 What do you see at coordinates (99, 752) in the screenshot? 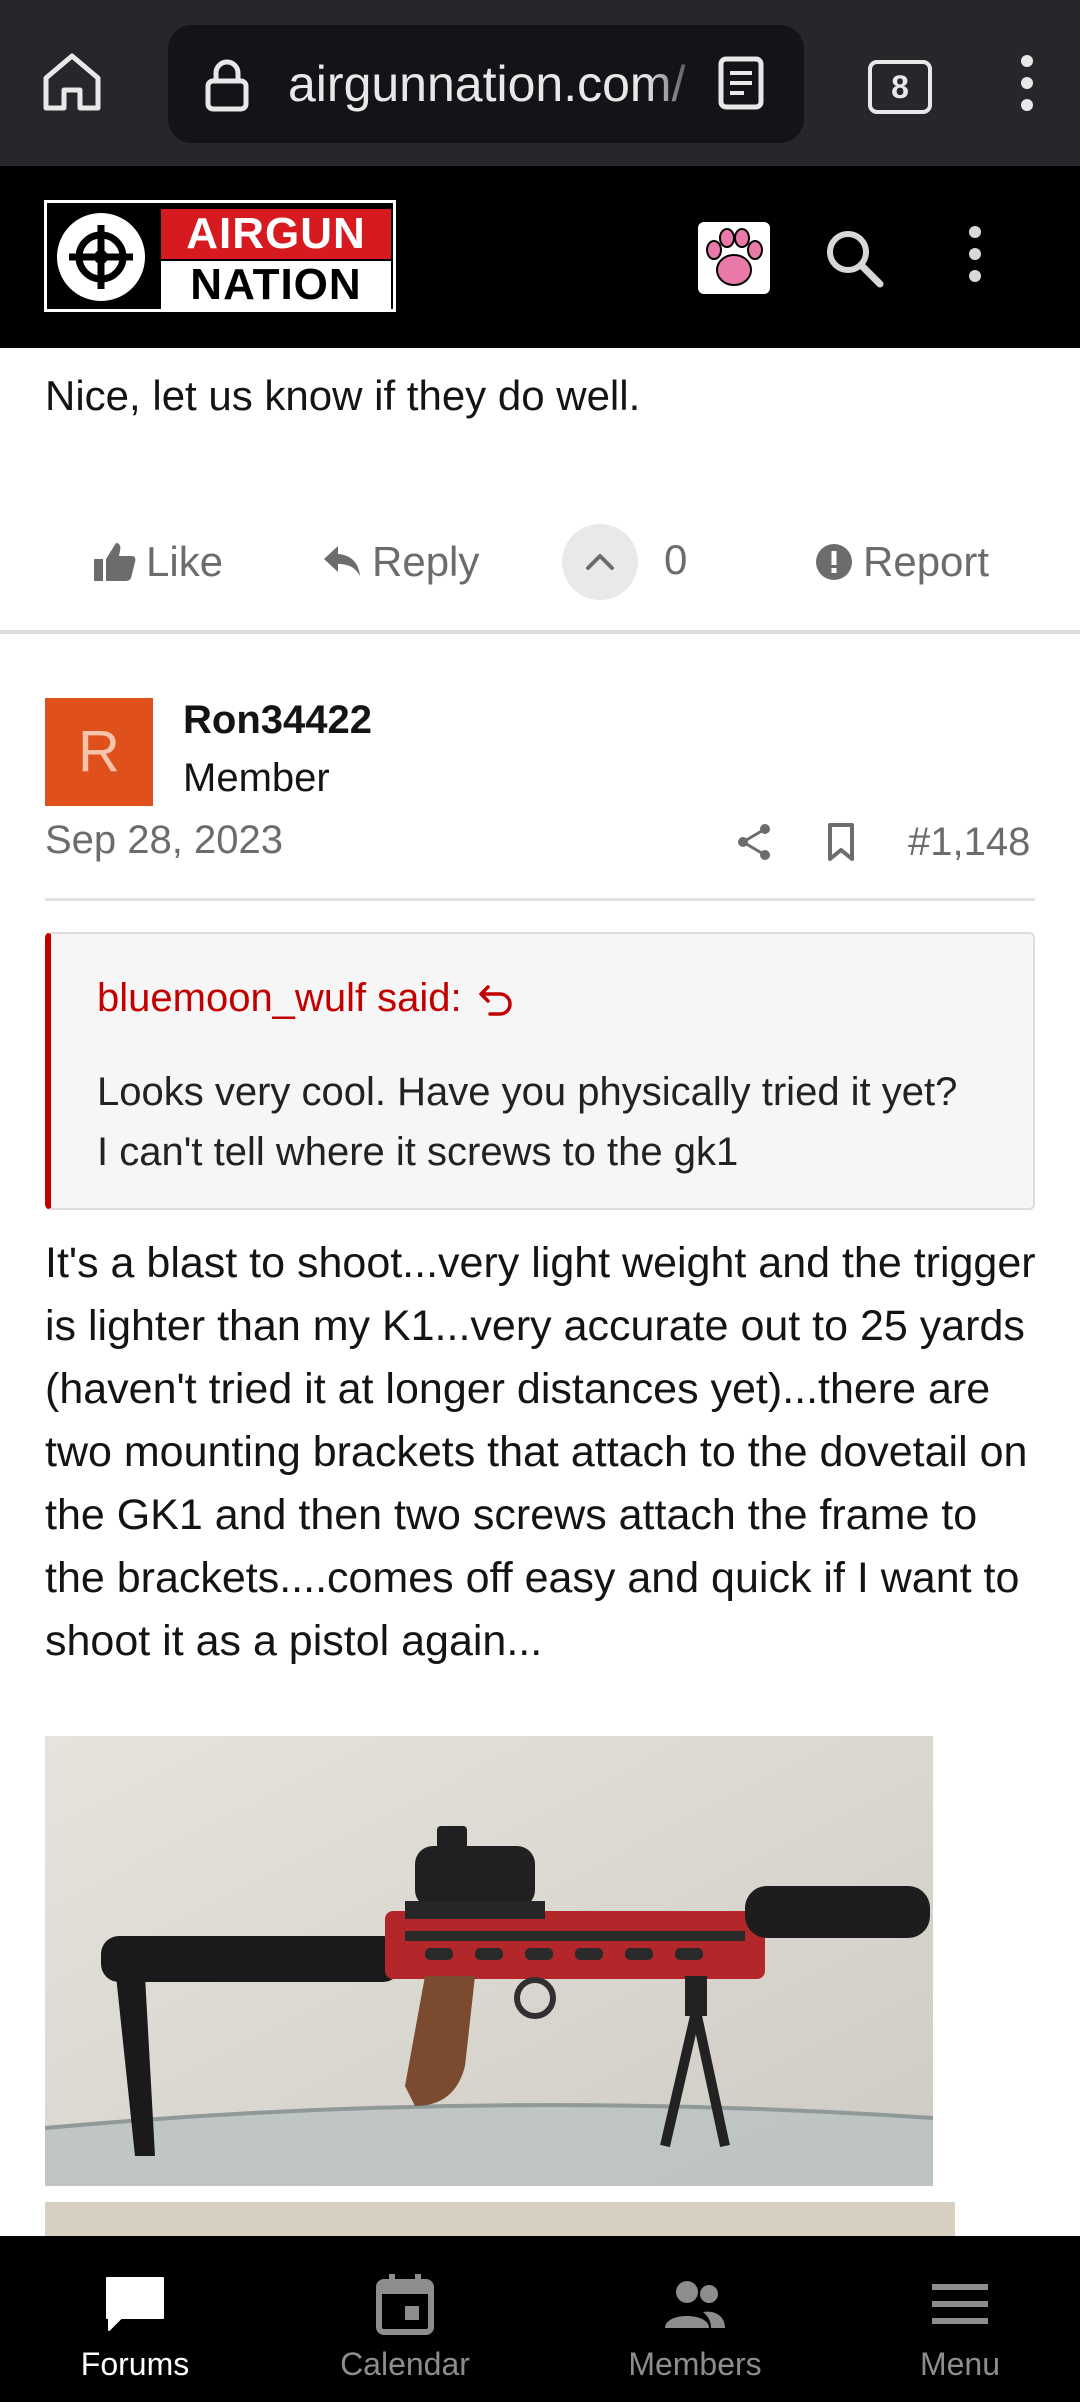
I see `avatar: R` at bounding box center [99, 752].